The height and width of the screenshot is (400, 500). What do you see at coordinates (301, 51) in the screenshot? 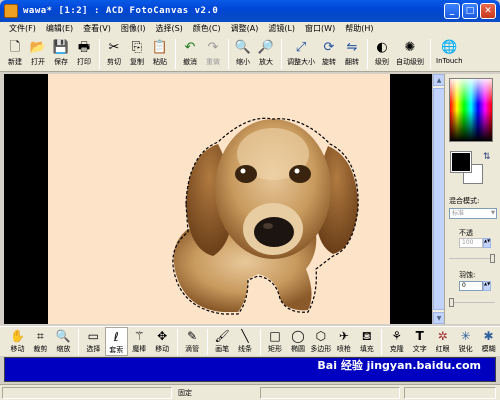
I see `resize-button: ⤢ 调整大小` at bounding box center [301, 51].